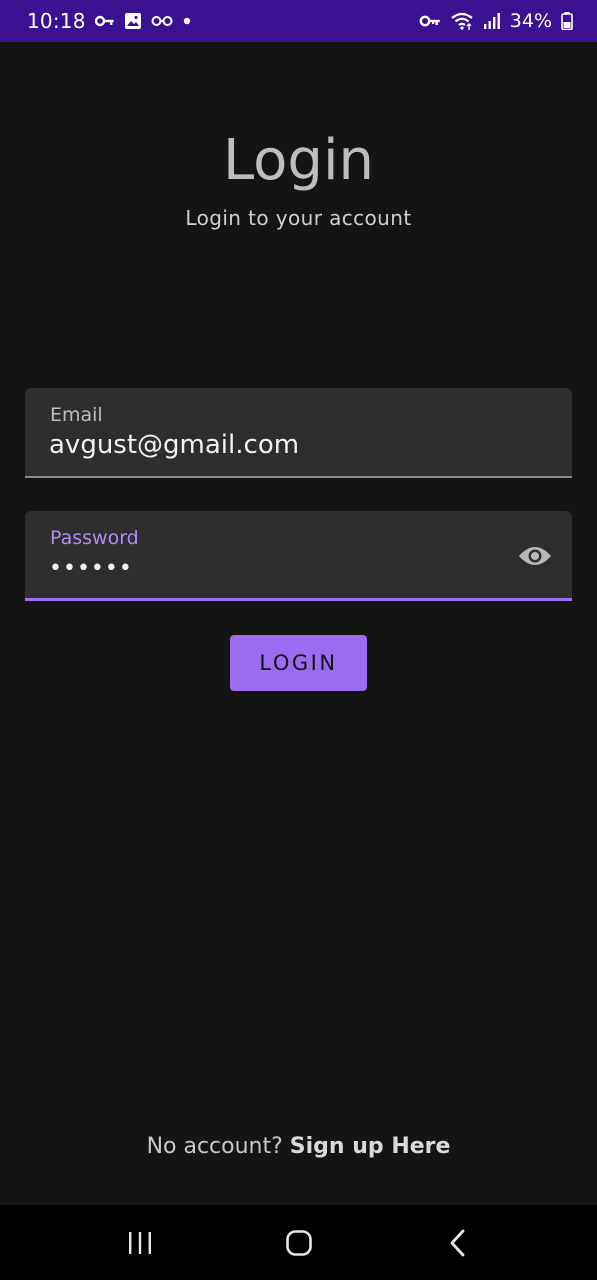  I want to click on battery-icon, so click(567, 21).